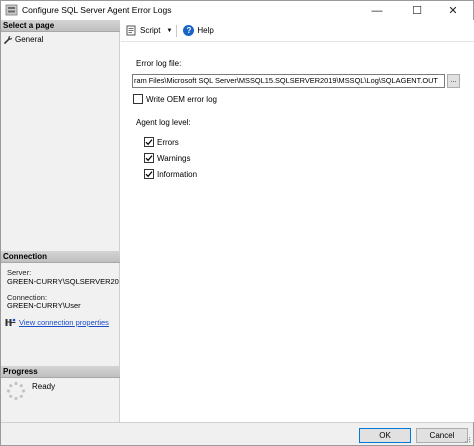  I want to click on view-connection-link: View connection properties, so click(64, 322).